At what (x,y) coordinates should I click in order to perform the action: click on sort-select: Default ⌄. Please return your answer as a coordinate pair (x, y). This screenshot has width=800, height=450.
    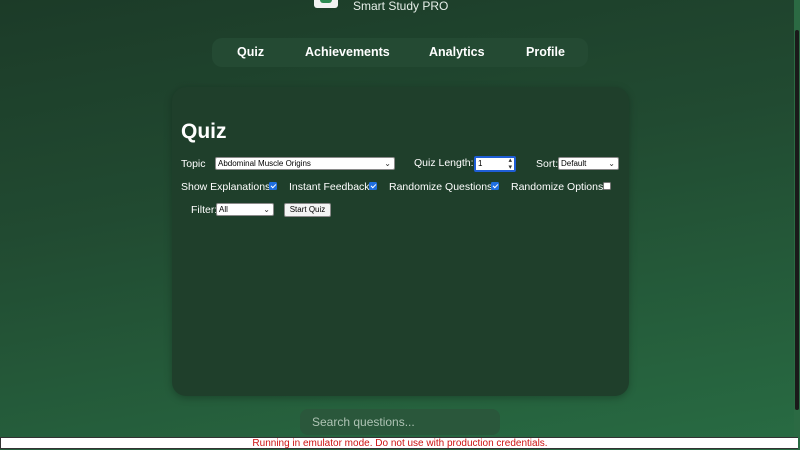
    Looking at the image, I should click on (588, 163).